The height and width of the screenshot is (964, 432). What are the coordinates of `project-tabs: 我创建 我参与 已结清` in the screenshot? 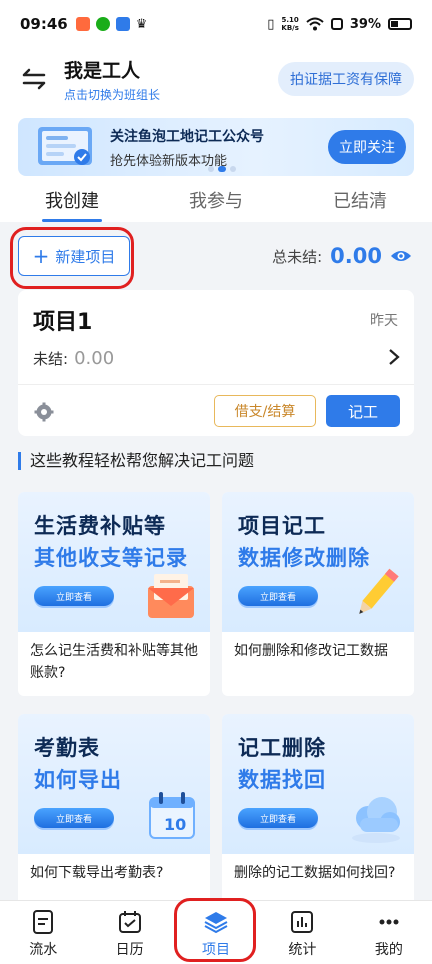 It's located at (216, 201).